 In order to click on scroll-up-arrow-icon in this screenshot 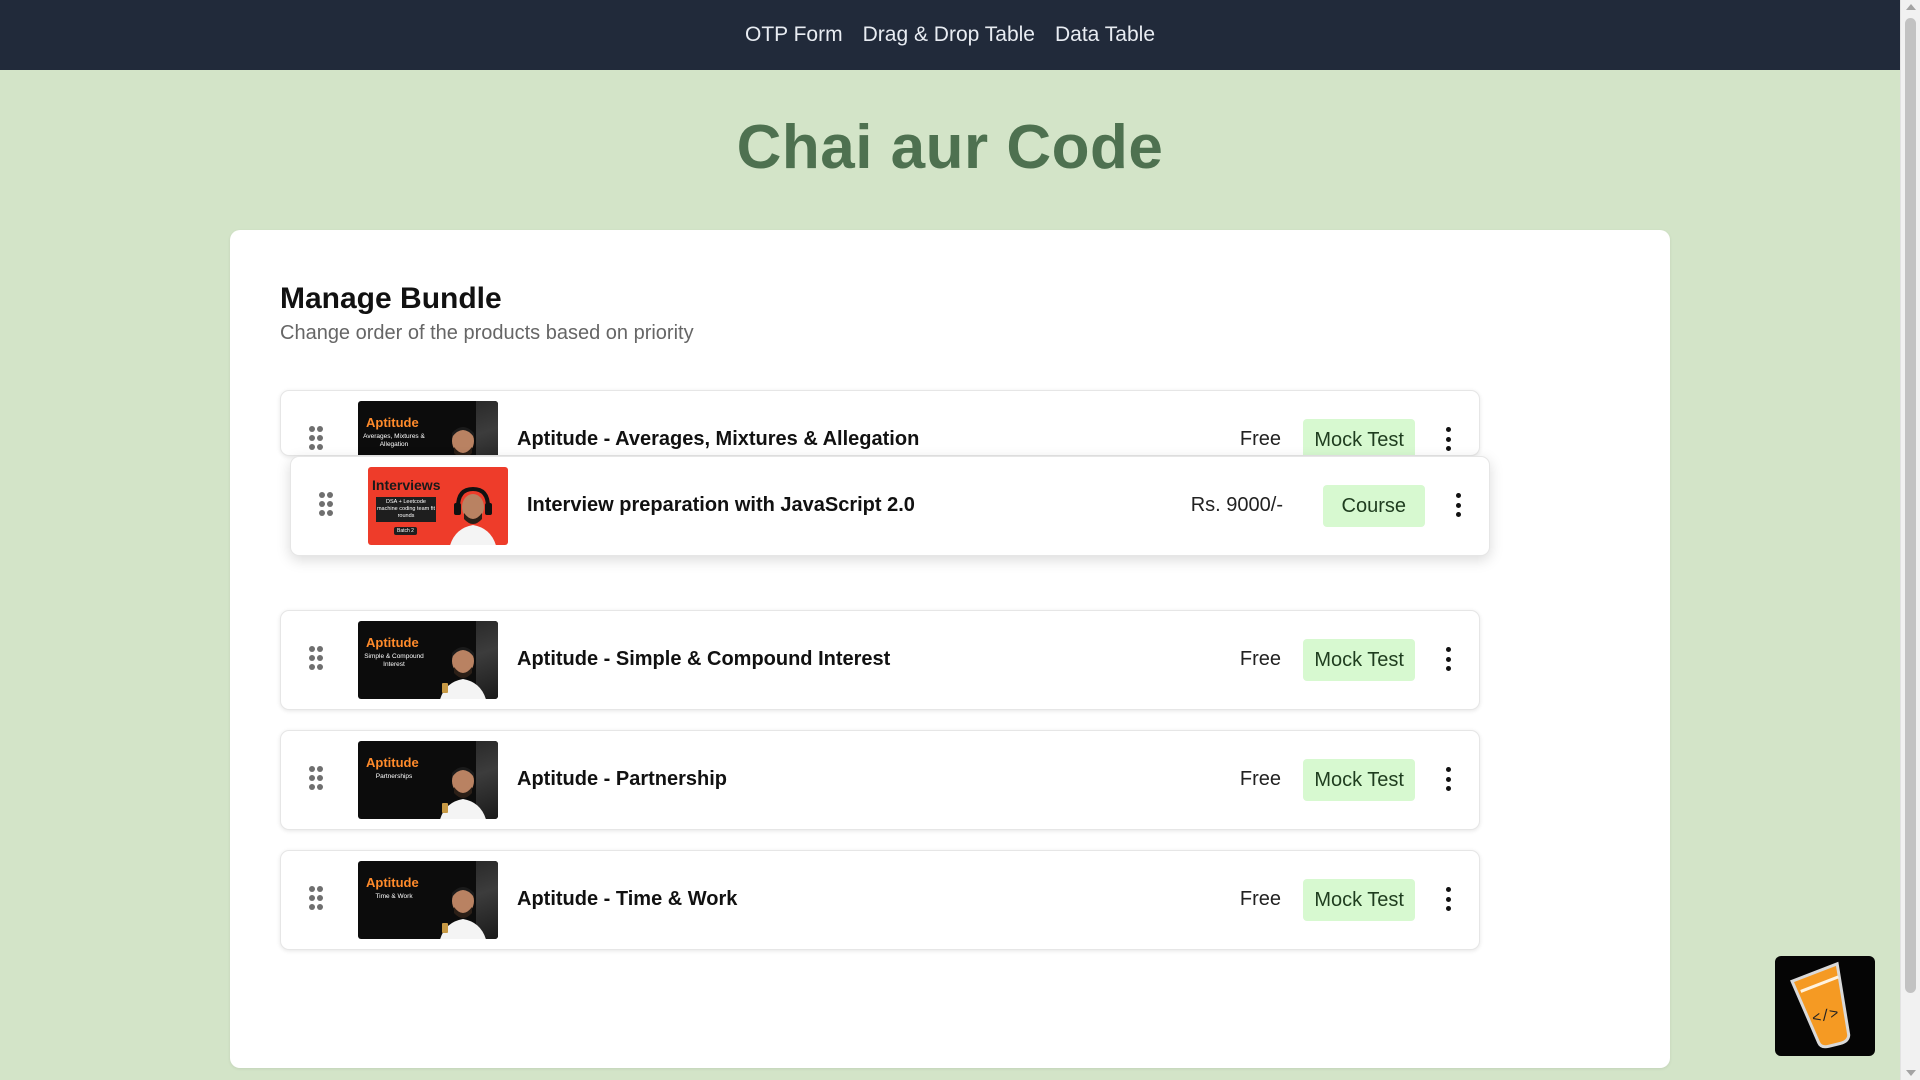, I will do `click(1911, 7)`.